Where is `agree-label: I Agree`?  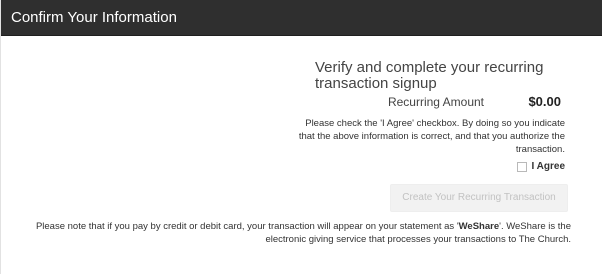
agree-label: I Agree is located at coordinates (548, 166).